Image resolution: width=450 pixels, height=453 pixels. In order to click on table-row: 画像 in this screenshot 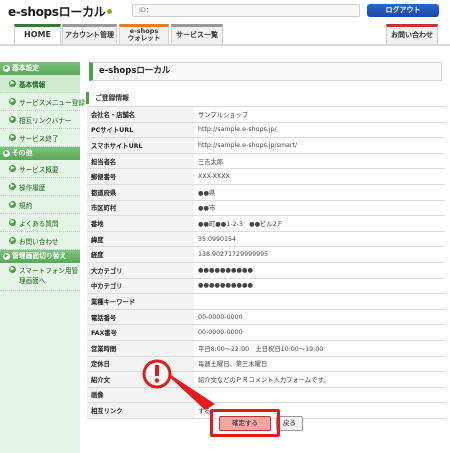, I will do `click(266, 394)`.